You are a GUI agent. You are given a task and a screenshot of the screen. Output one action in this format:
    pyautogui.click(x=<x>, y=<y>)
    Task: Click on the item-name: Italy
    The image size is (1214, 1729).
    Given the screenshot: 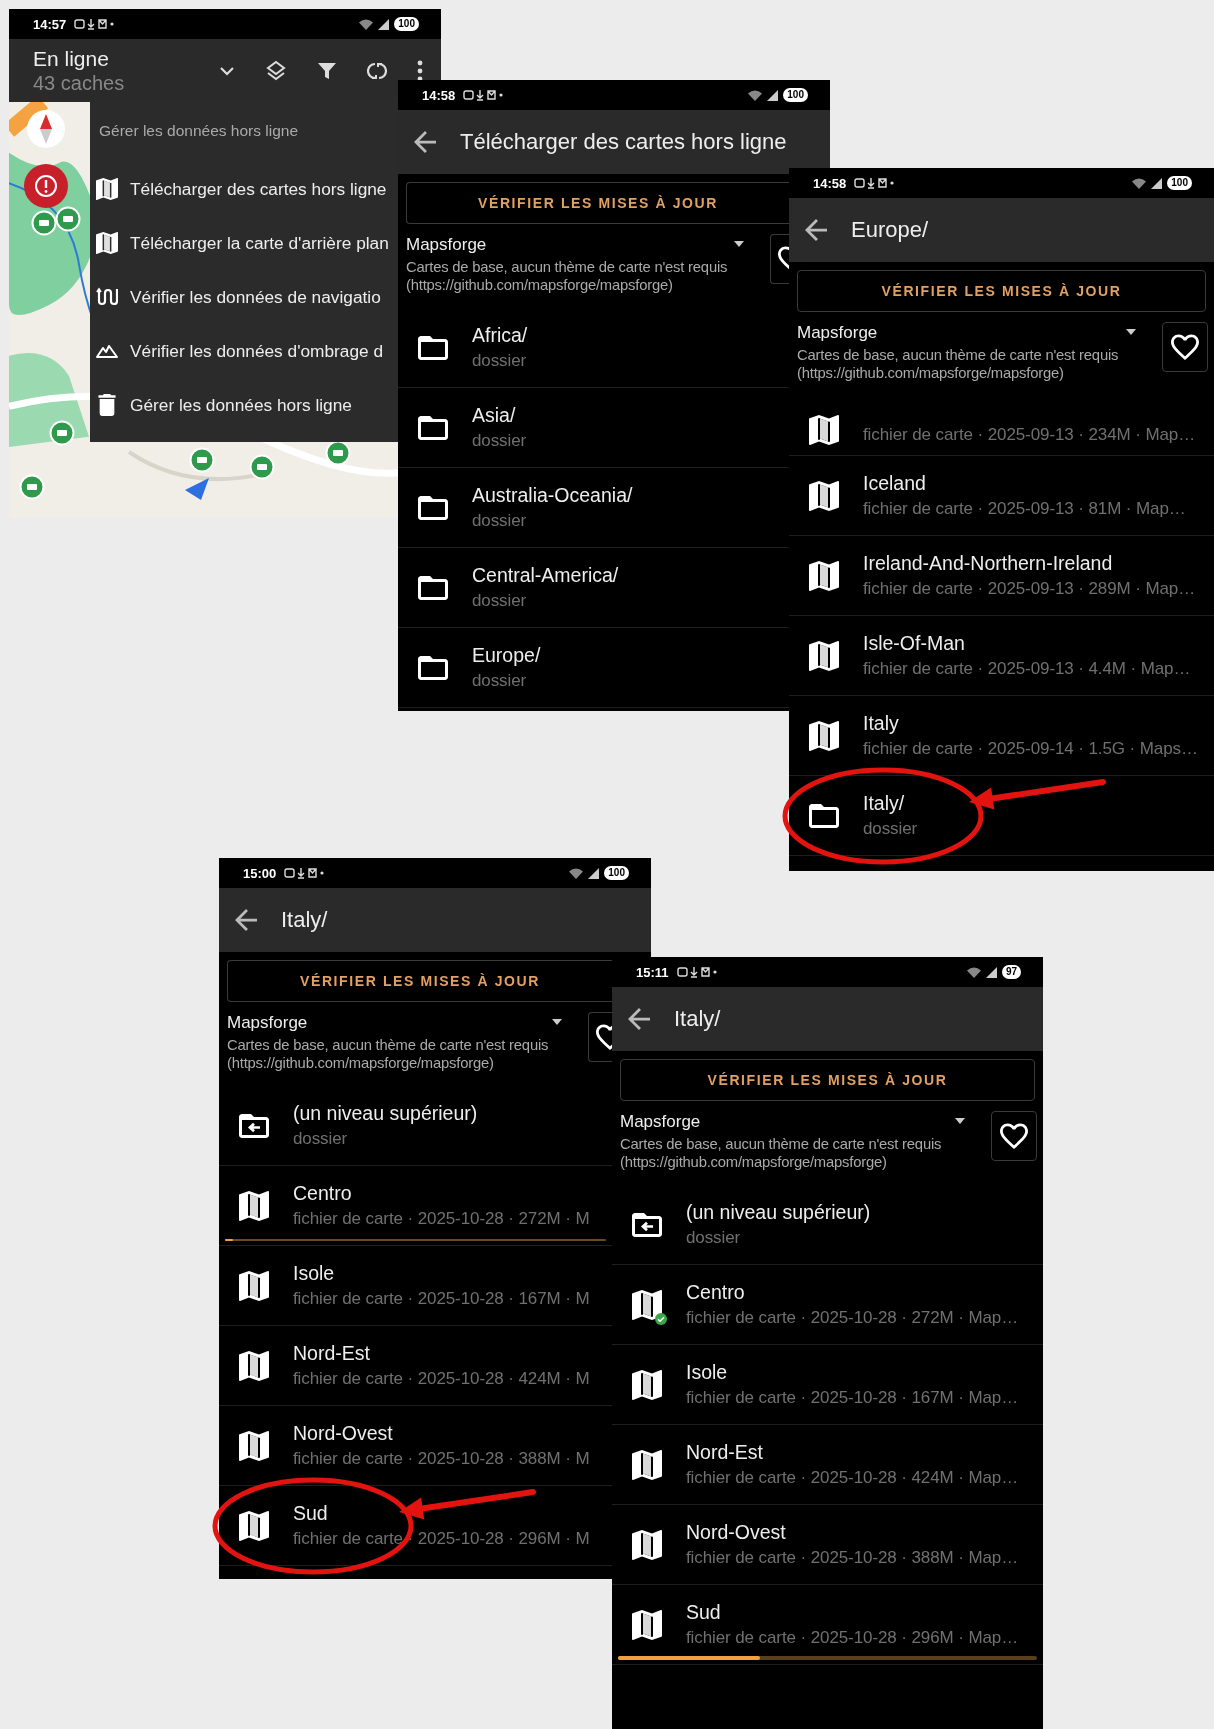 What is the action you would take?
    pyautogui.click(x=881, y=723)
    